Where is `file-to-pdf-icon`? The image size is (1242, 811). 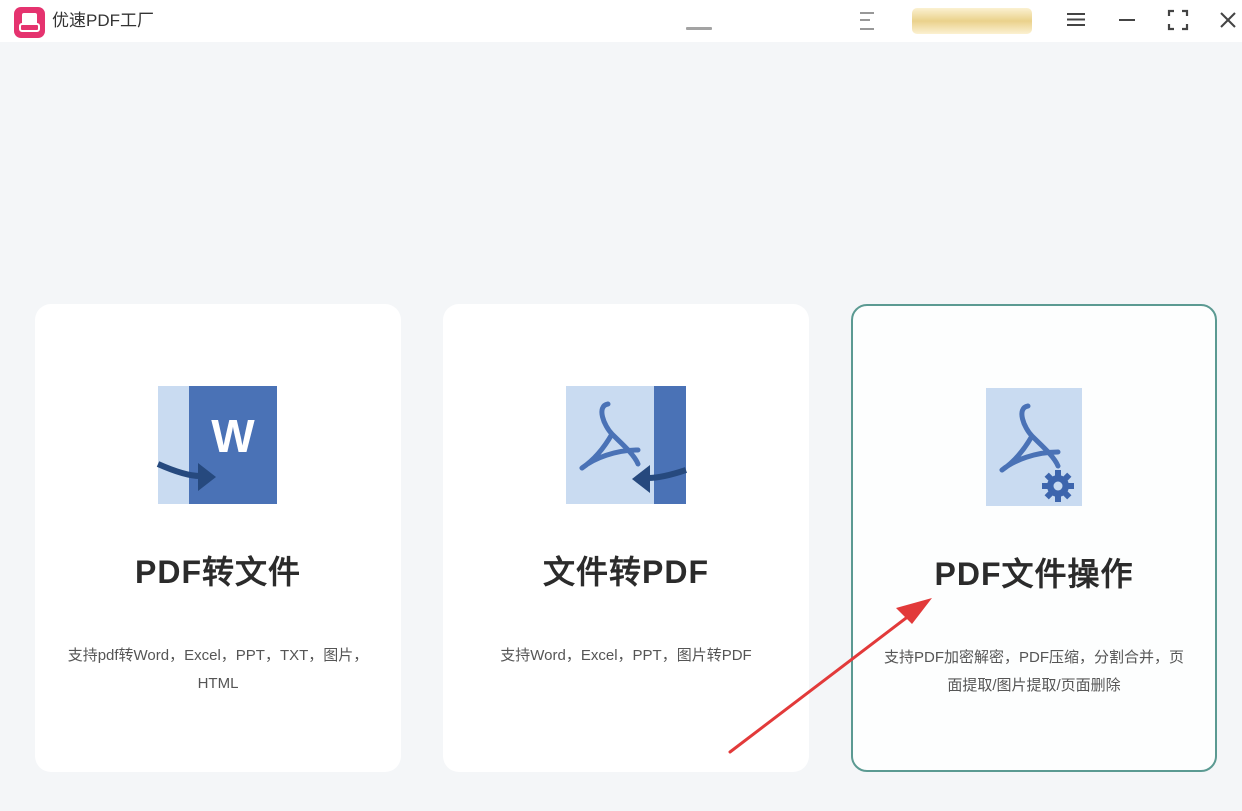
file-to-pdf-icon is located at coordinates (626, 446).